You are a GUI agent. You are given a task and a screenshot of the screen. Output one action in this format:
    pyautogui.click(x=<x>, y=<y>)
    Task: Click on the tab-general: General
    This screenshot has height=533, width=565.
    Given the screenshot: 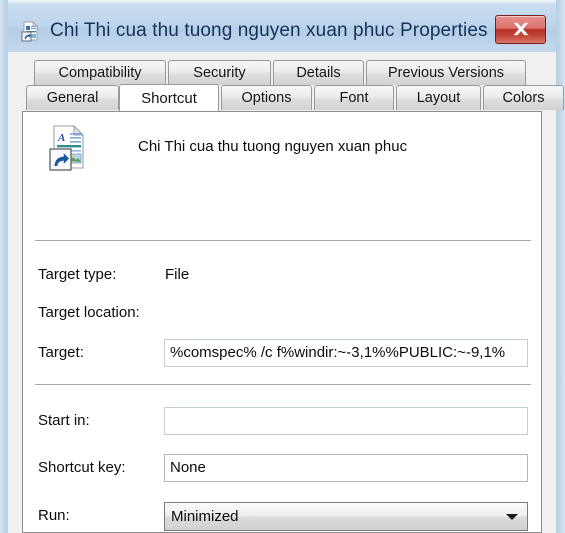 What is the action you would take?
    pyautogui.click(x=72, y=97)
    